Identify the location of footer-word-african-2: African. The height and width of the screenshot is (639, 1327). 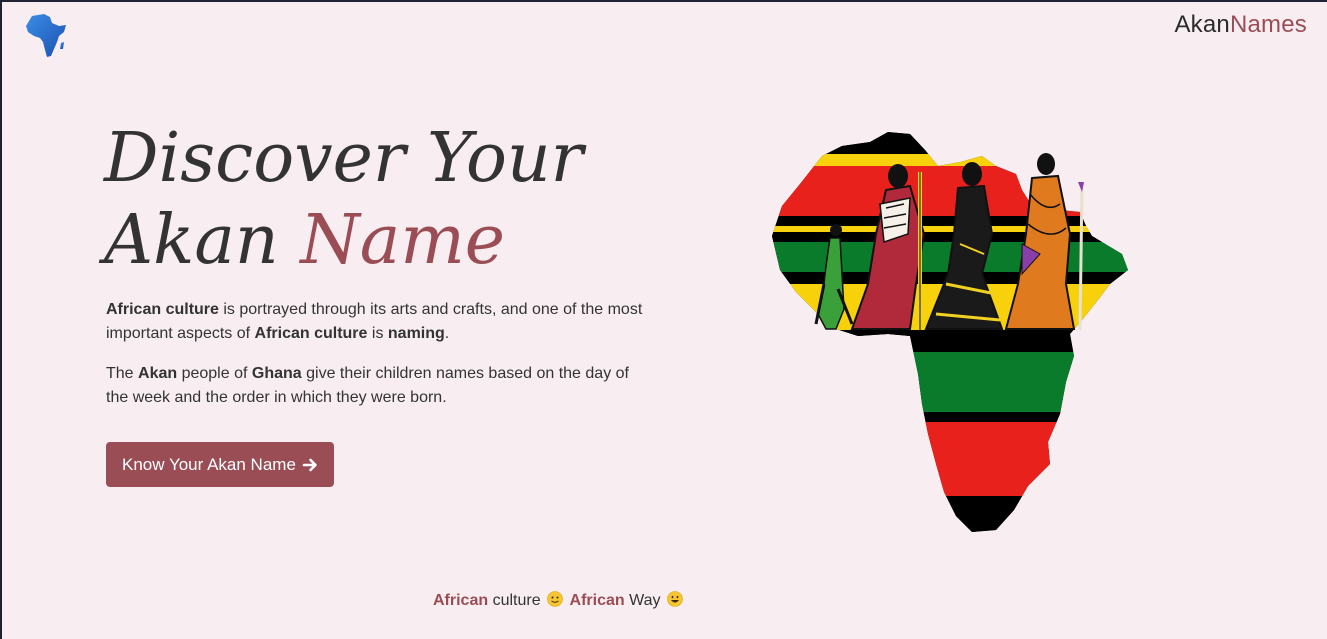
(597, 600).